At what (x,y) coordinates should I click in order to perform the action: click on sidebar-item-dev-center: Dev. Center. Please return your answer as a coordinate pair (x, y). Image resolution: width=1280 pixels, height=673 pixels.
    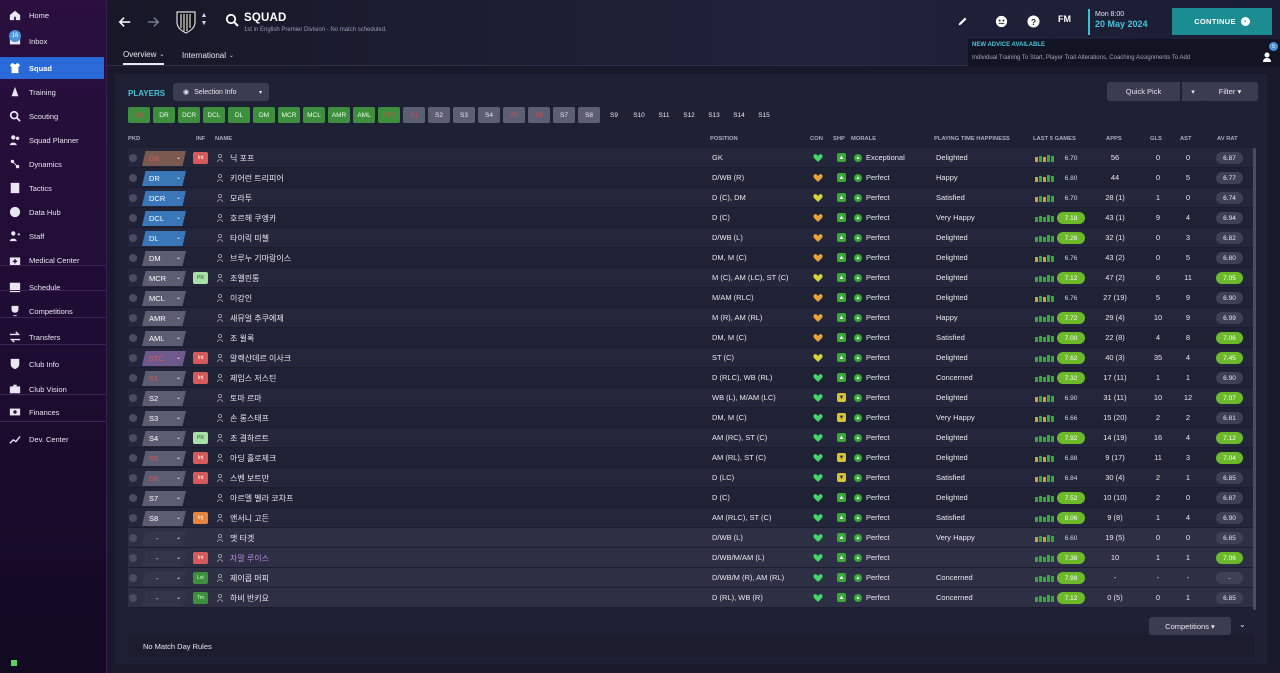
    Looking at the image, I should click on (52, 439).